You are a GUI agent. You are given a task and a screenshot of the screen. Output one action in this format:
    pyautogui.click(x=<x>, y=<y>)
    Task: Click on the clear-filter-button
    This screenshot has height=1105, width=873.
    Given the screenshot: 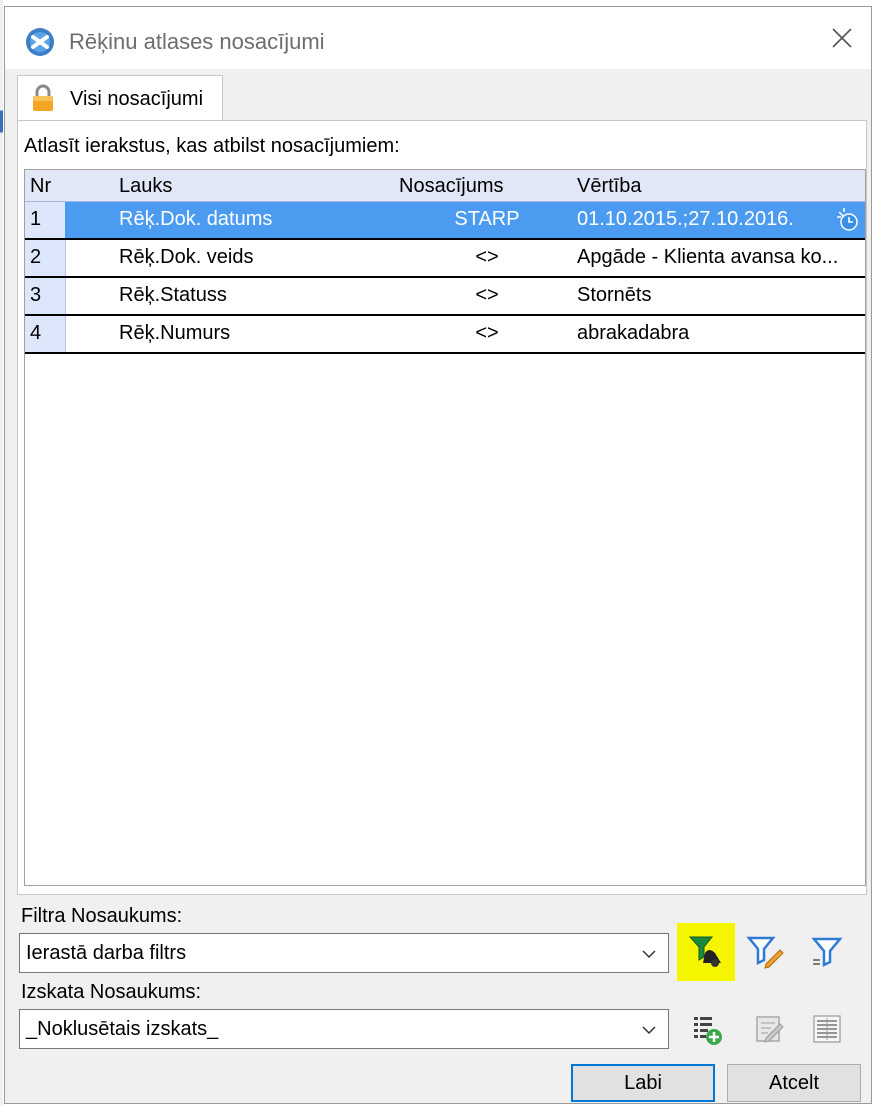 What is the action you would take?
    pyautogui.click(x=706, y=952)
    